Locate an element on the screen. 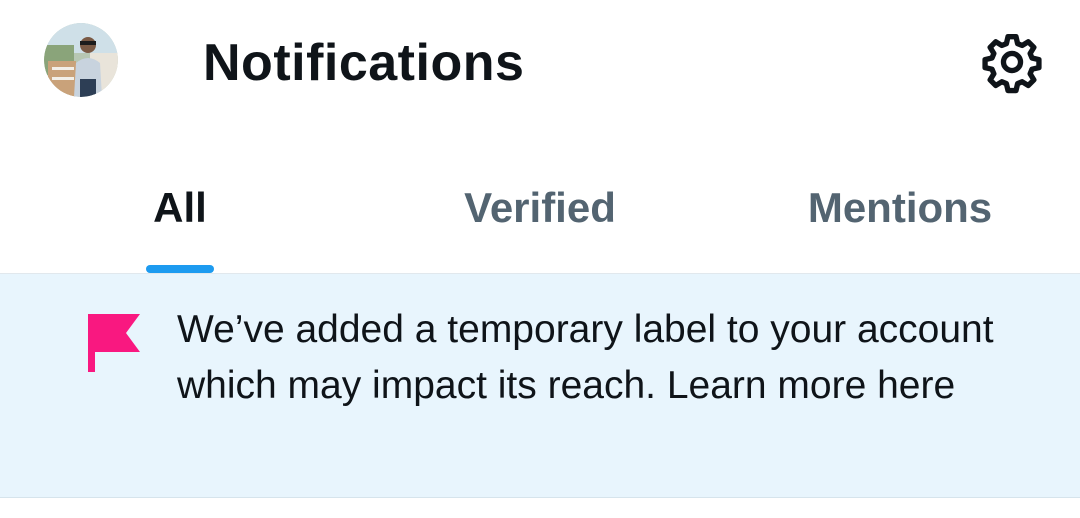 The image size is (1080, 518). page-title: Notifications is located at coordinates (364, 63).